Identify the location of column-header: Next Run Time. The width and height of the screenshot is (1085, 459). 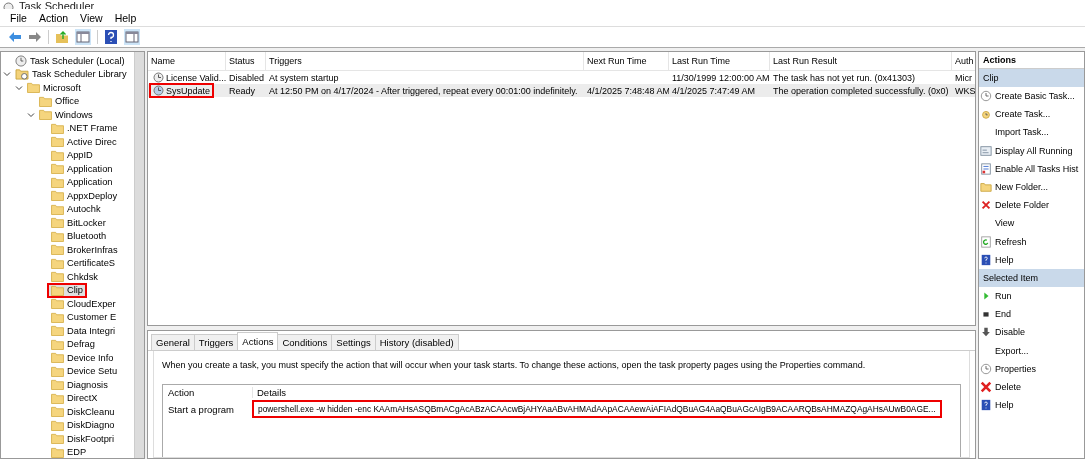
(626, 61).